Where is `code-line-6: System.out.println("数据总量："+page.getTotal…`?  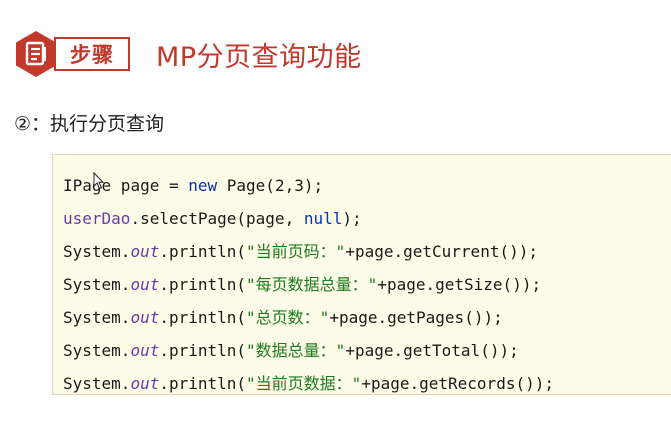
code-line-6: System.out.println("数据总量："+page.getTotal… is located at coordinates (291, 350).